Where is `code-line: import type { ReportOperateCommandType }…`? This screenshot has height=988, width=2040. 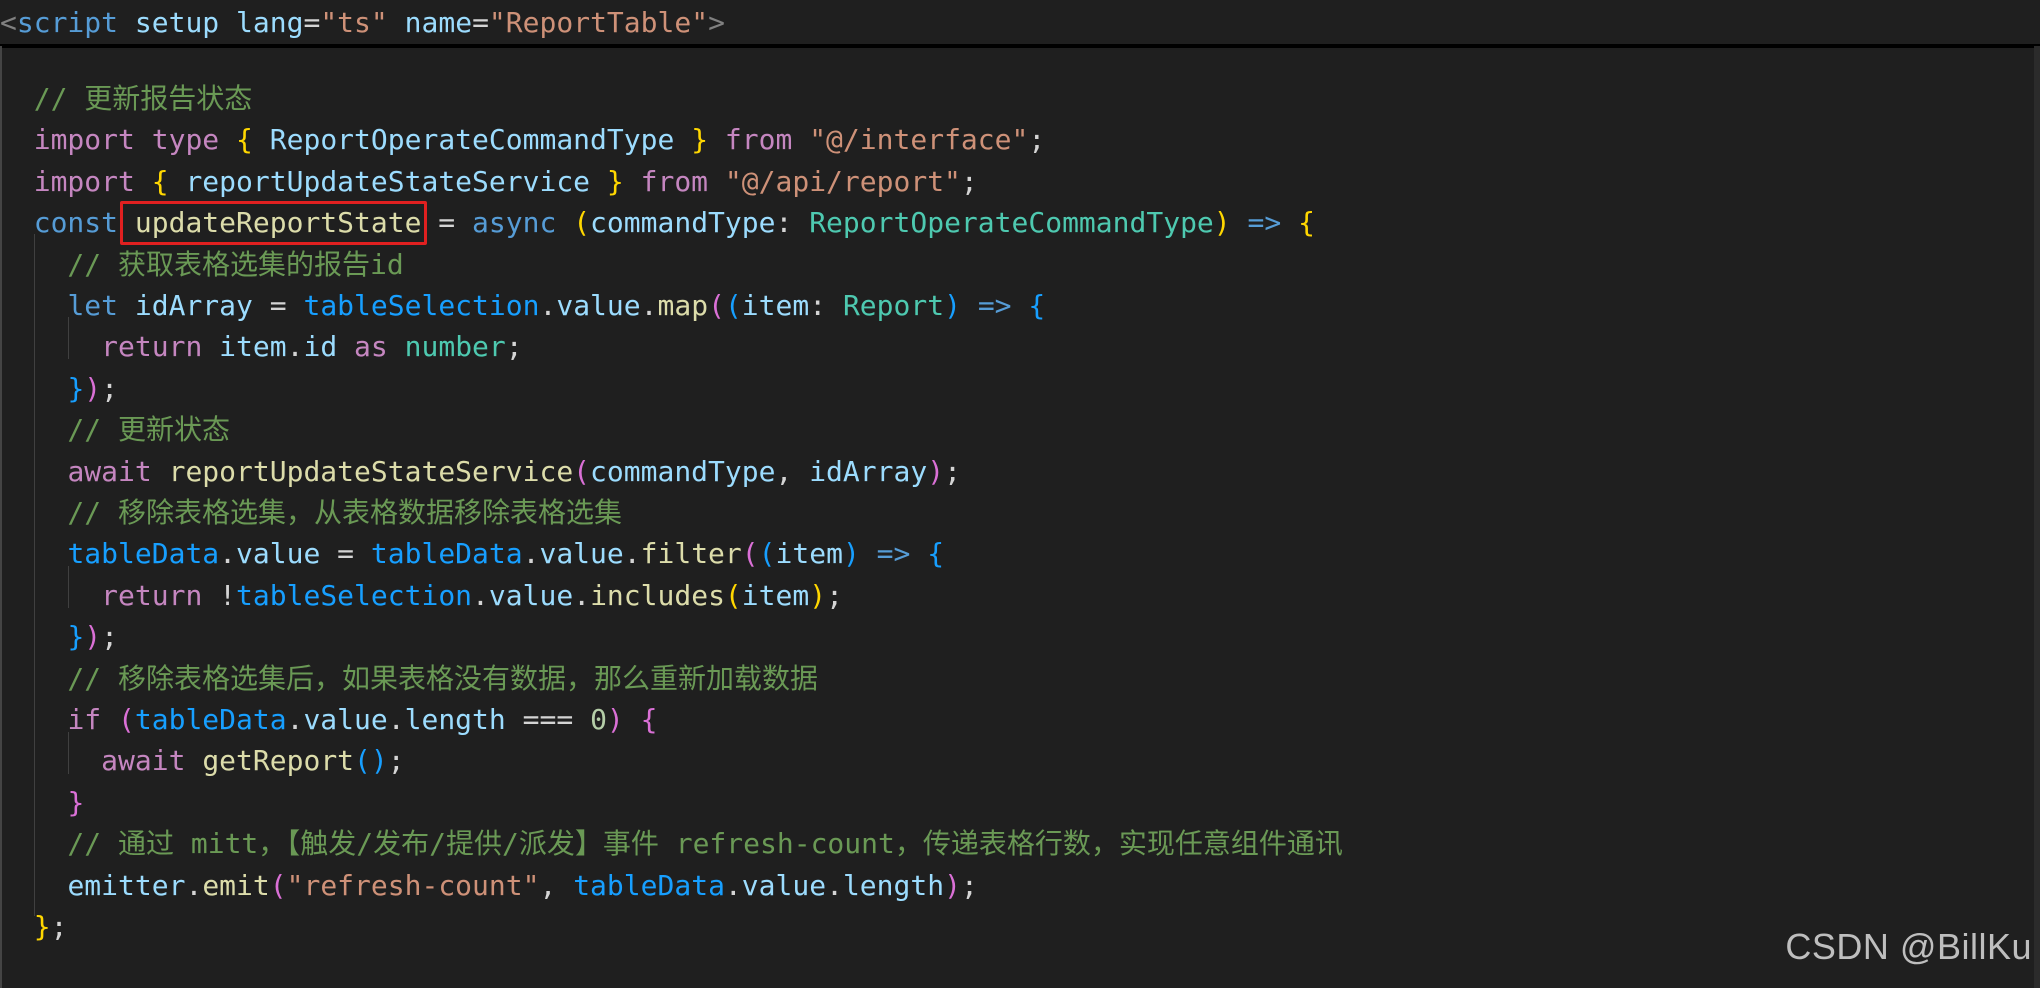
code-line: import type { ReportOperateCommandType }… is located at coordinates (523, 140).